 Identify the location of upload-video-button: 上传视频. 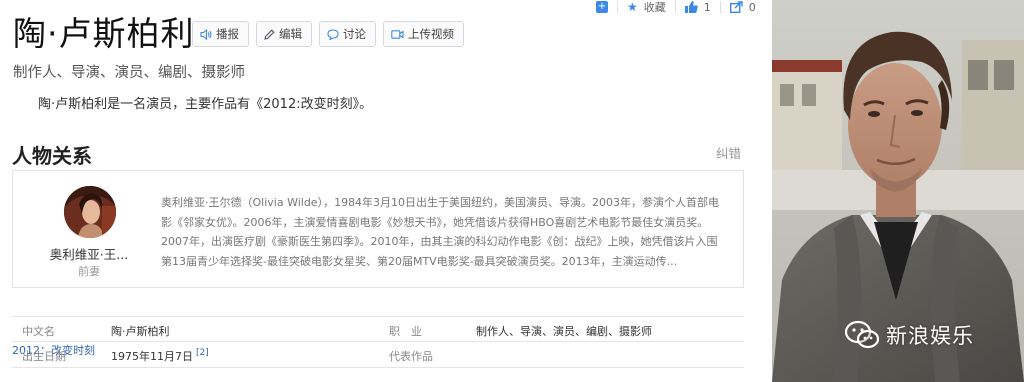
(423, 34).